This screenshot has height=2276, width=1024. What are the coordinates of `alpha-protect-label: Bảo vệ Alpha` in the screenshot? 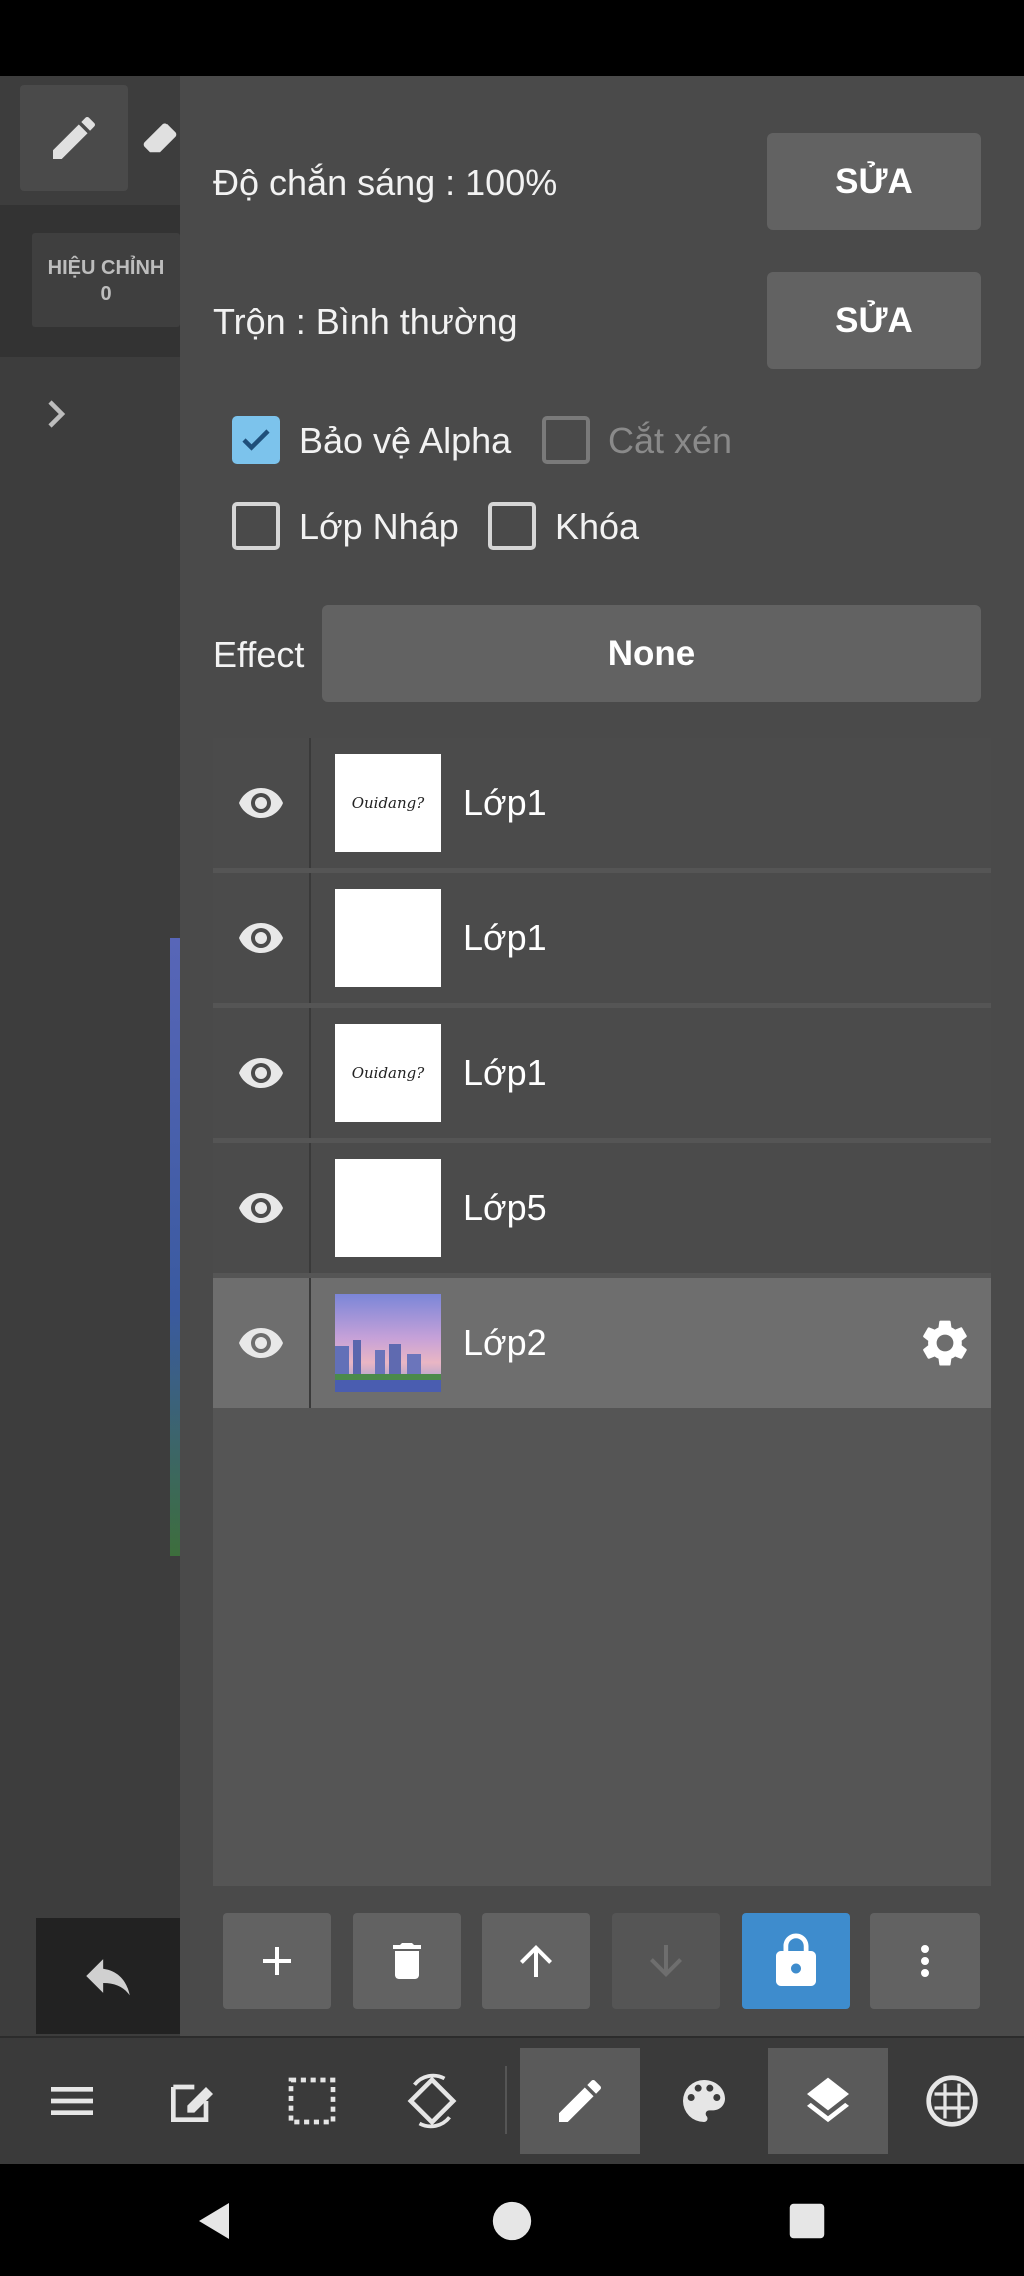 It's located at (405, 441).